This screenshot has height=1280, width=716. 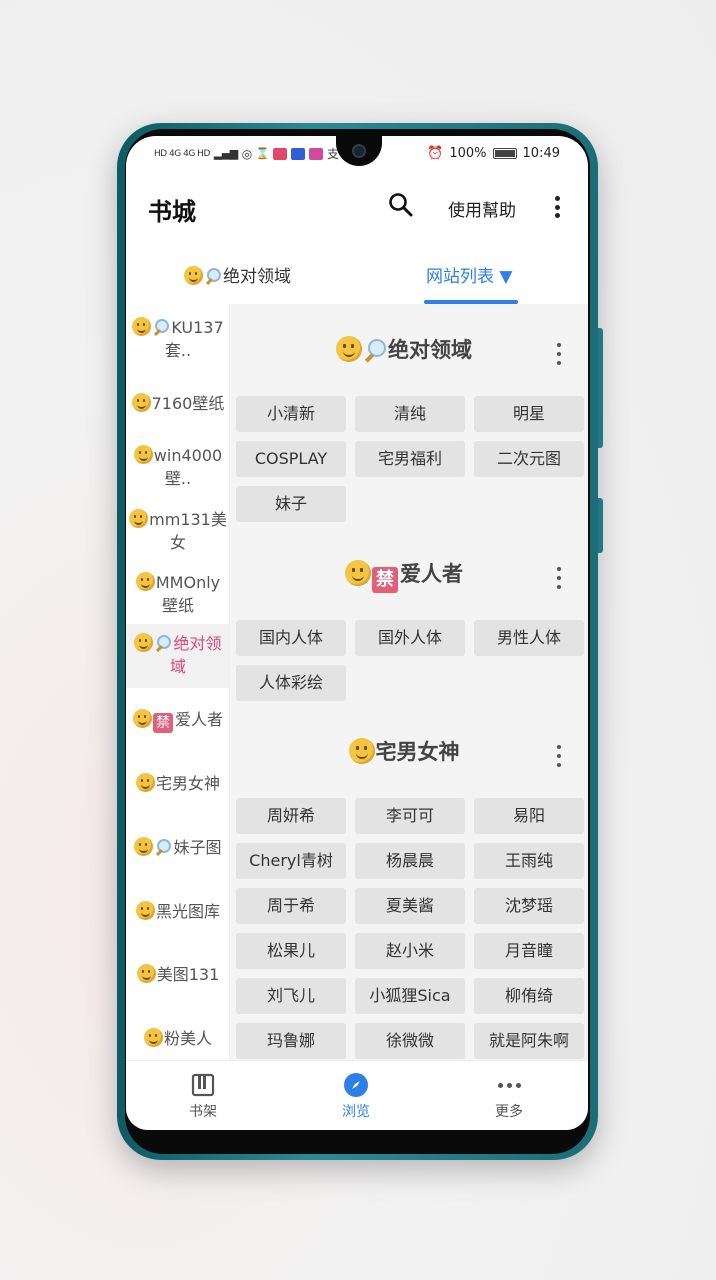 I want to click on sidebar-item-goddess: 宅男女神, so click(x=177, y=783).